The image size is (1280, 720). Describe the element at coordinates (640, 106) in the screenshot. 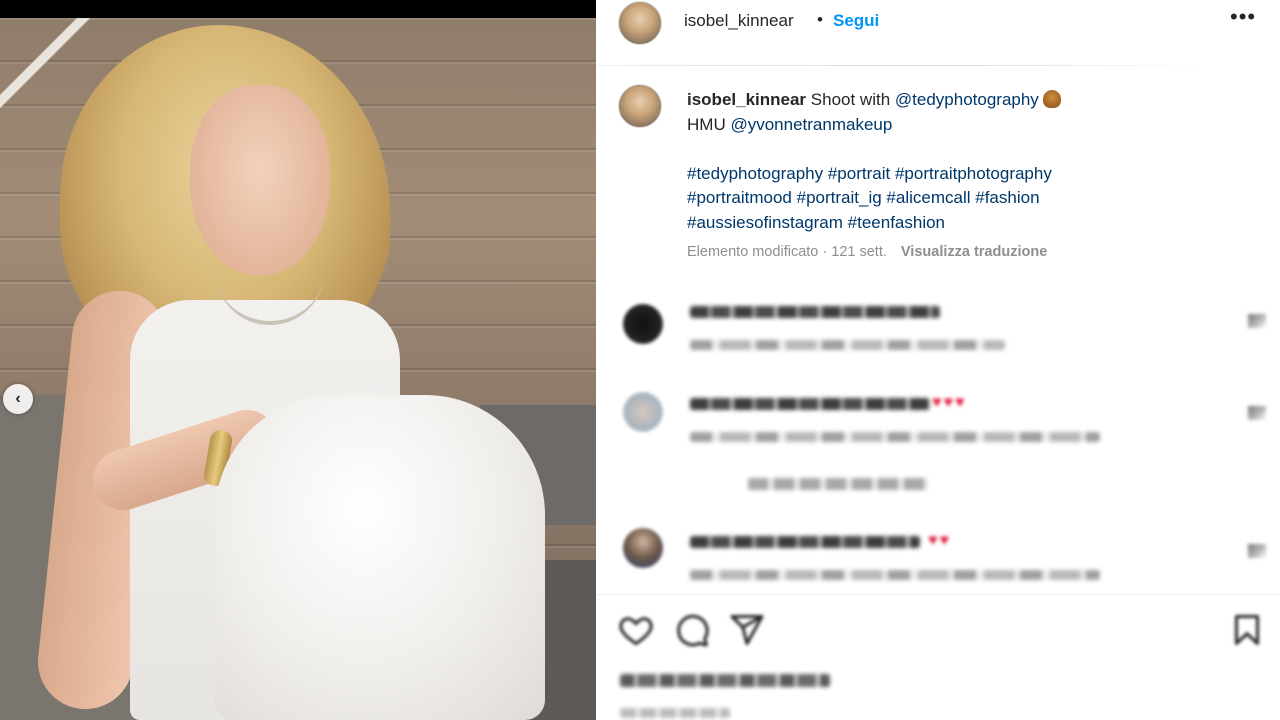

I see `caption-author-avatar` at that location.